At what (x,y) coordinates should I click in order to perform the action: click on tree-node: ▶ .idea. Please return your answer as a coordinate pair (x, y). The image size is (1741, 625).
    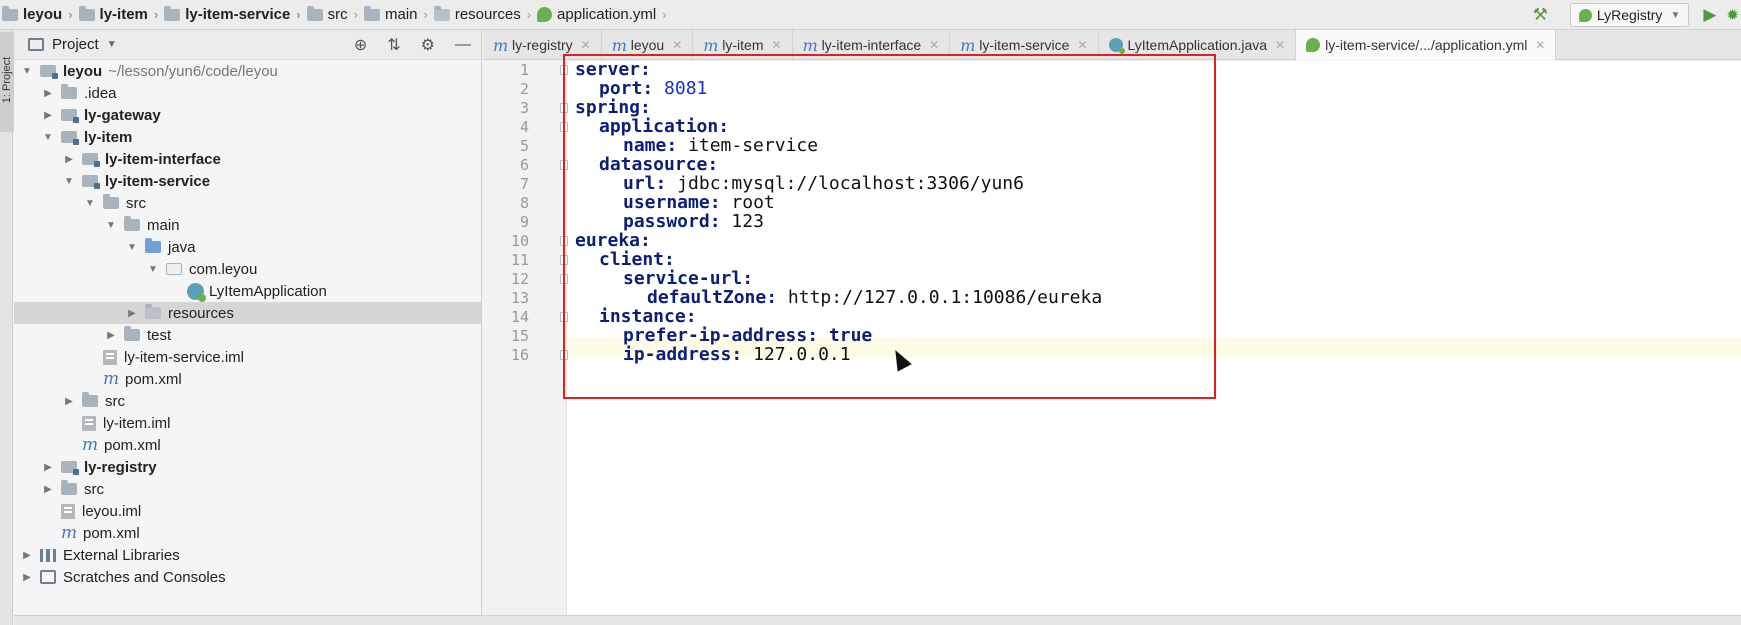
    Looking at the image, I should click on (247, 93).